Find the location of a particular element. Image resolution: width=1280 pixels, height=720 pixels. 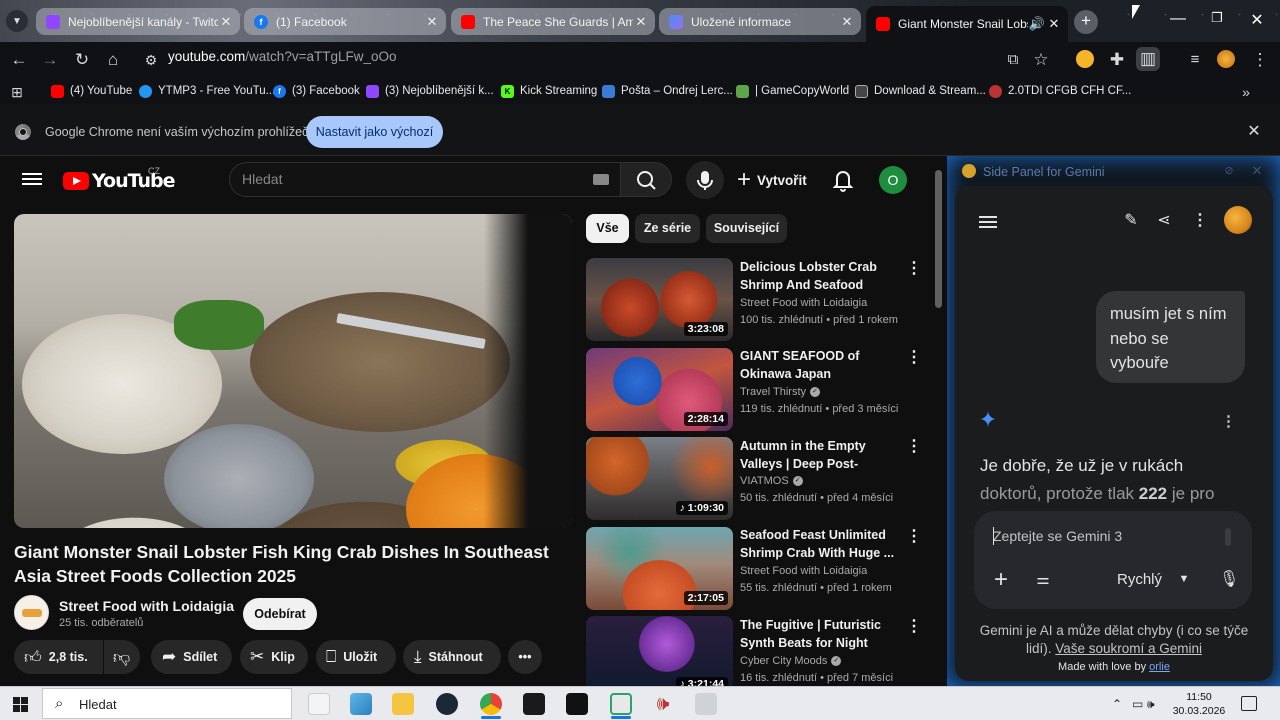

new-tab-button: + is located at coordinates (1086, 22).